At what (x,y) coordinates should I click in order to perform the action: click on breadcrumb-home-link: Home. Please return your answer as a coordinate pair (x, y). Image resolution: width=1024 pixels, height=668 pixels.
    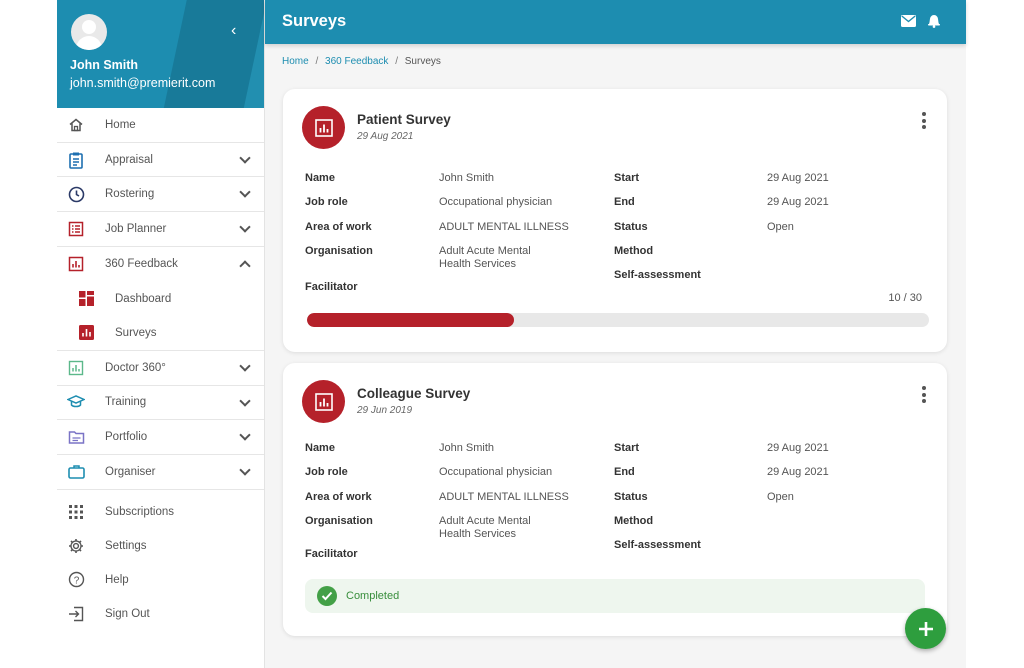
    Looking at the image, I should click on (295, 61).